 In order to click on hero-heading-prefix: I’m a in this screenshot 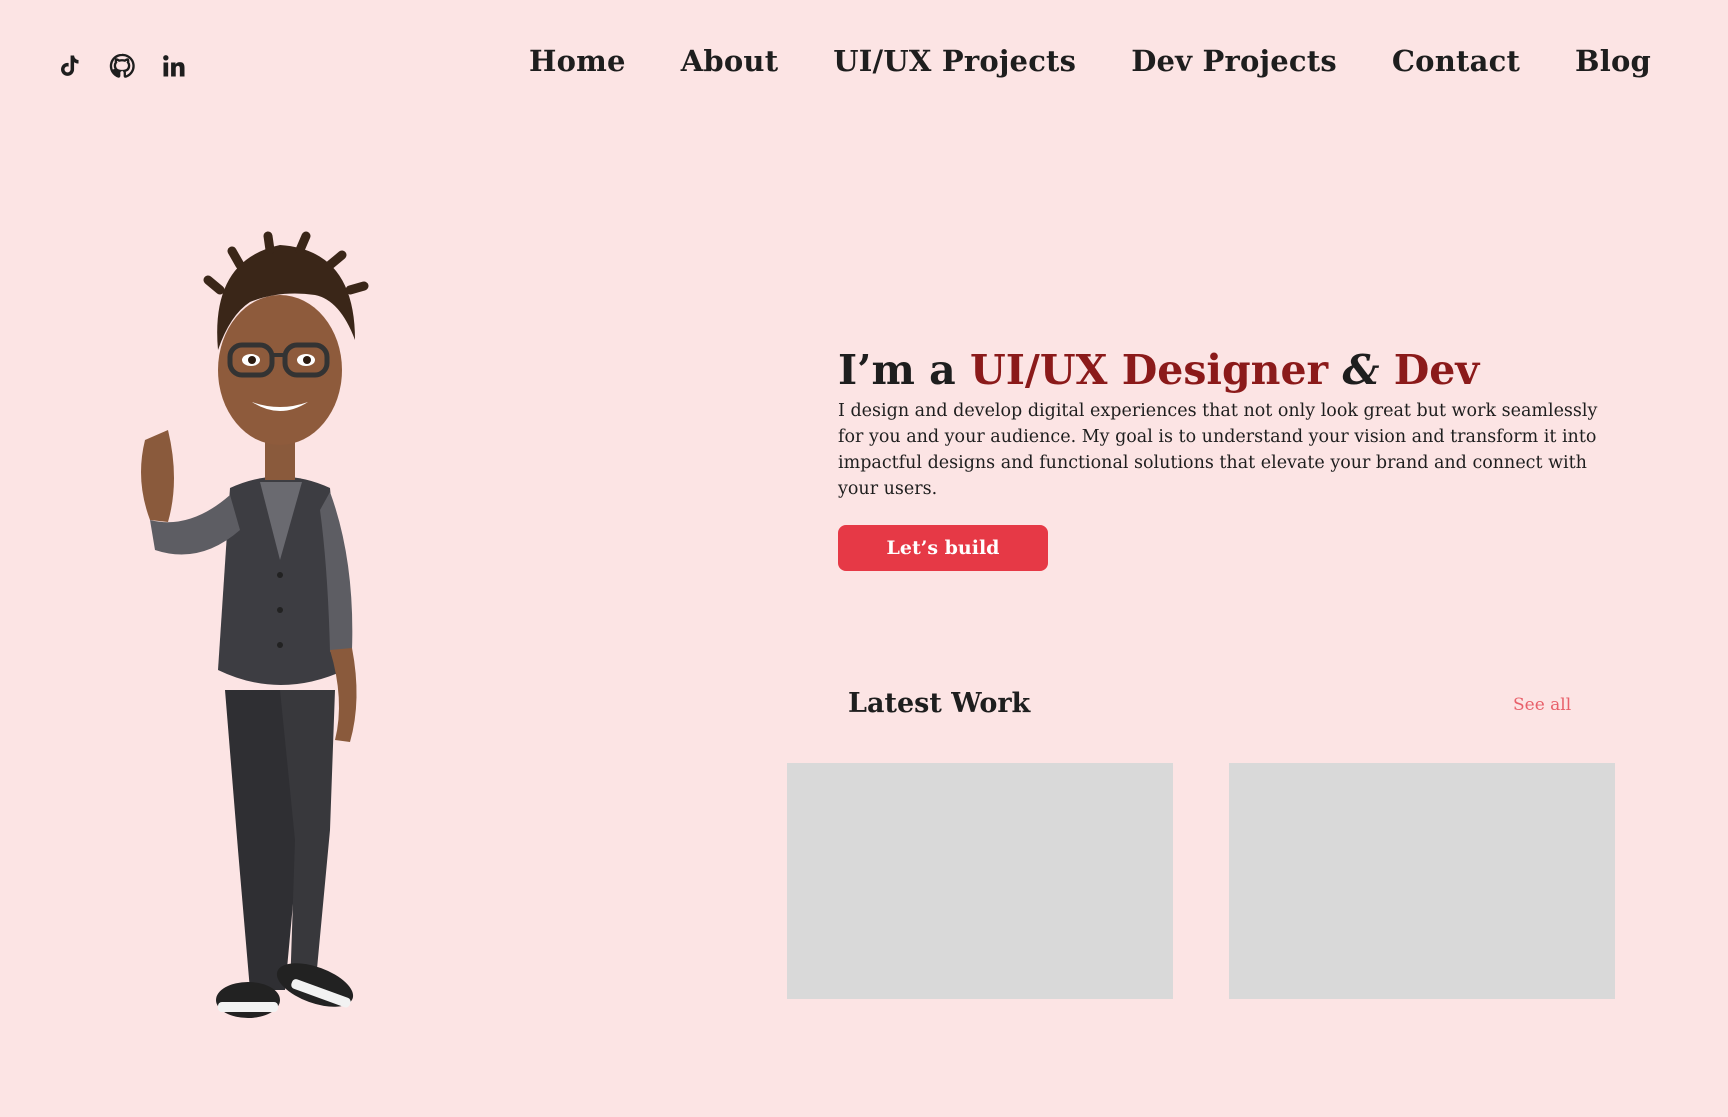, I will do `click(904, 370)`.